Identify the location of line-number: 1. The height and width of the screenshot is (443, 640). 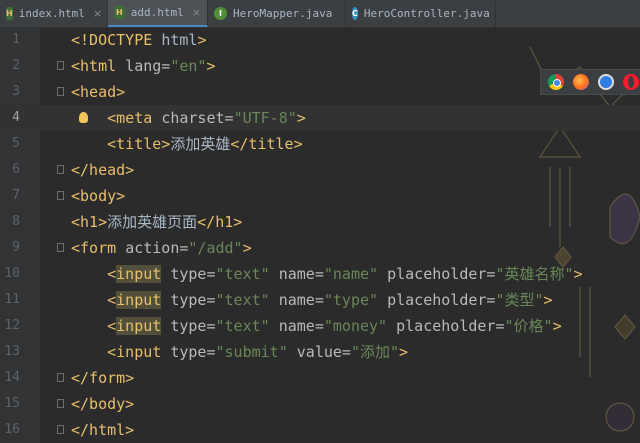
(16, 39).